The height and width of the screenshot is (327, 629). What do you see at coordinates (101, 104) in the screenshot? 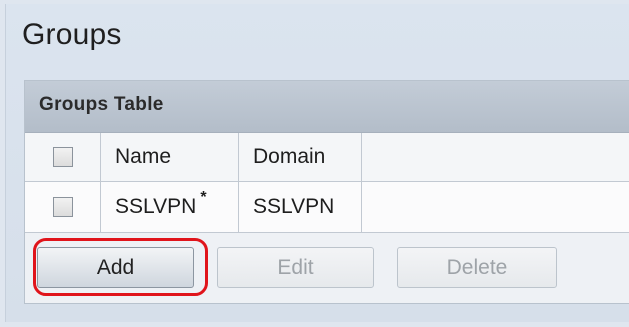
I see `groups-table-title: Groups Table` at bounding box center [101, 104].